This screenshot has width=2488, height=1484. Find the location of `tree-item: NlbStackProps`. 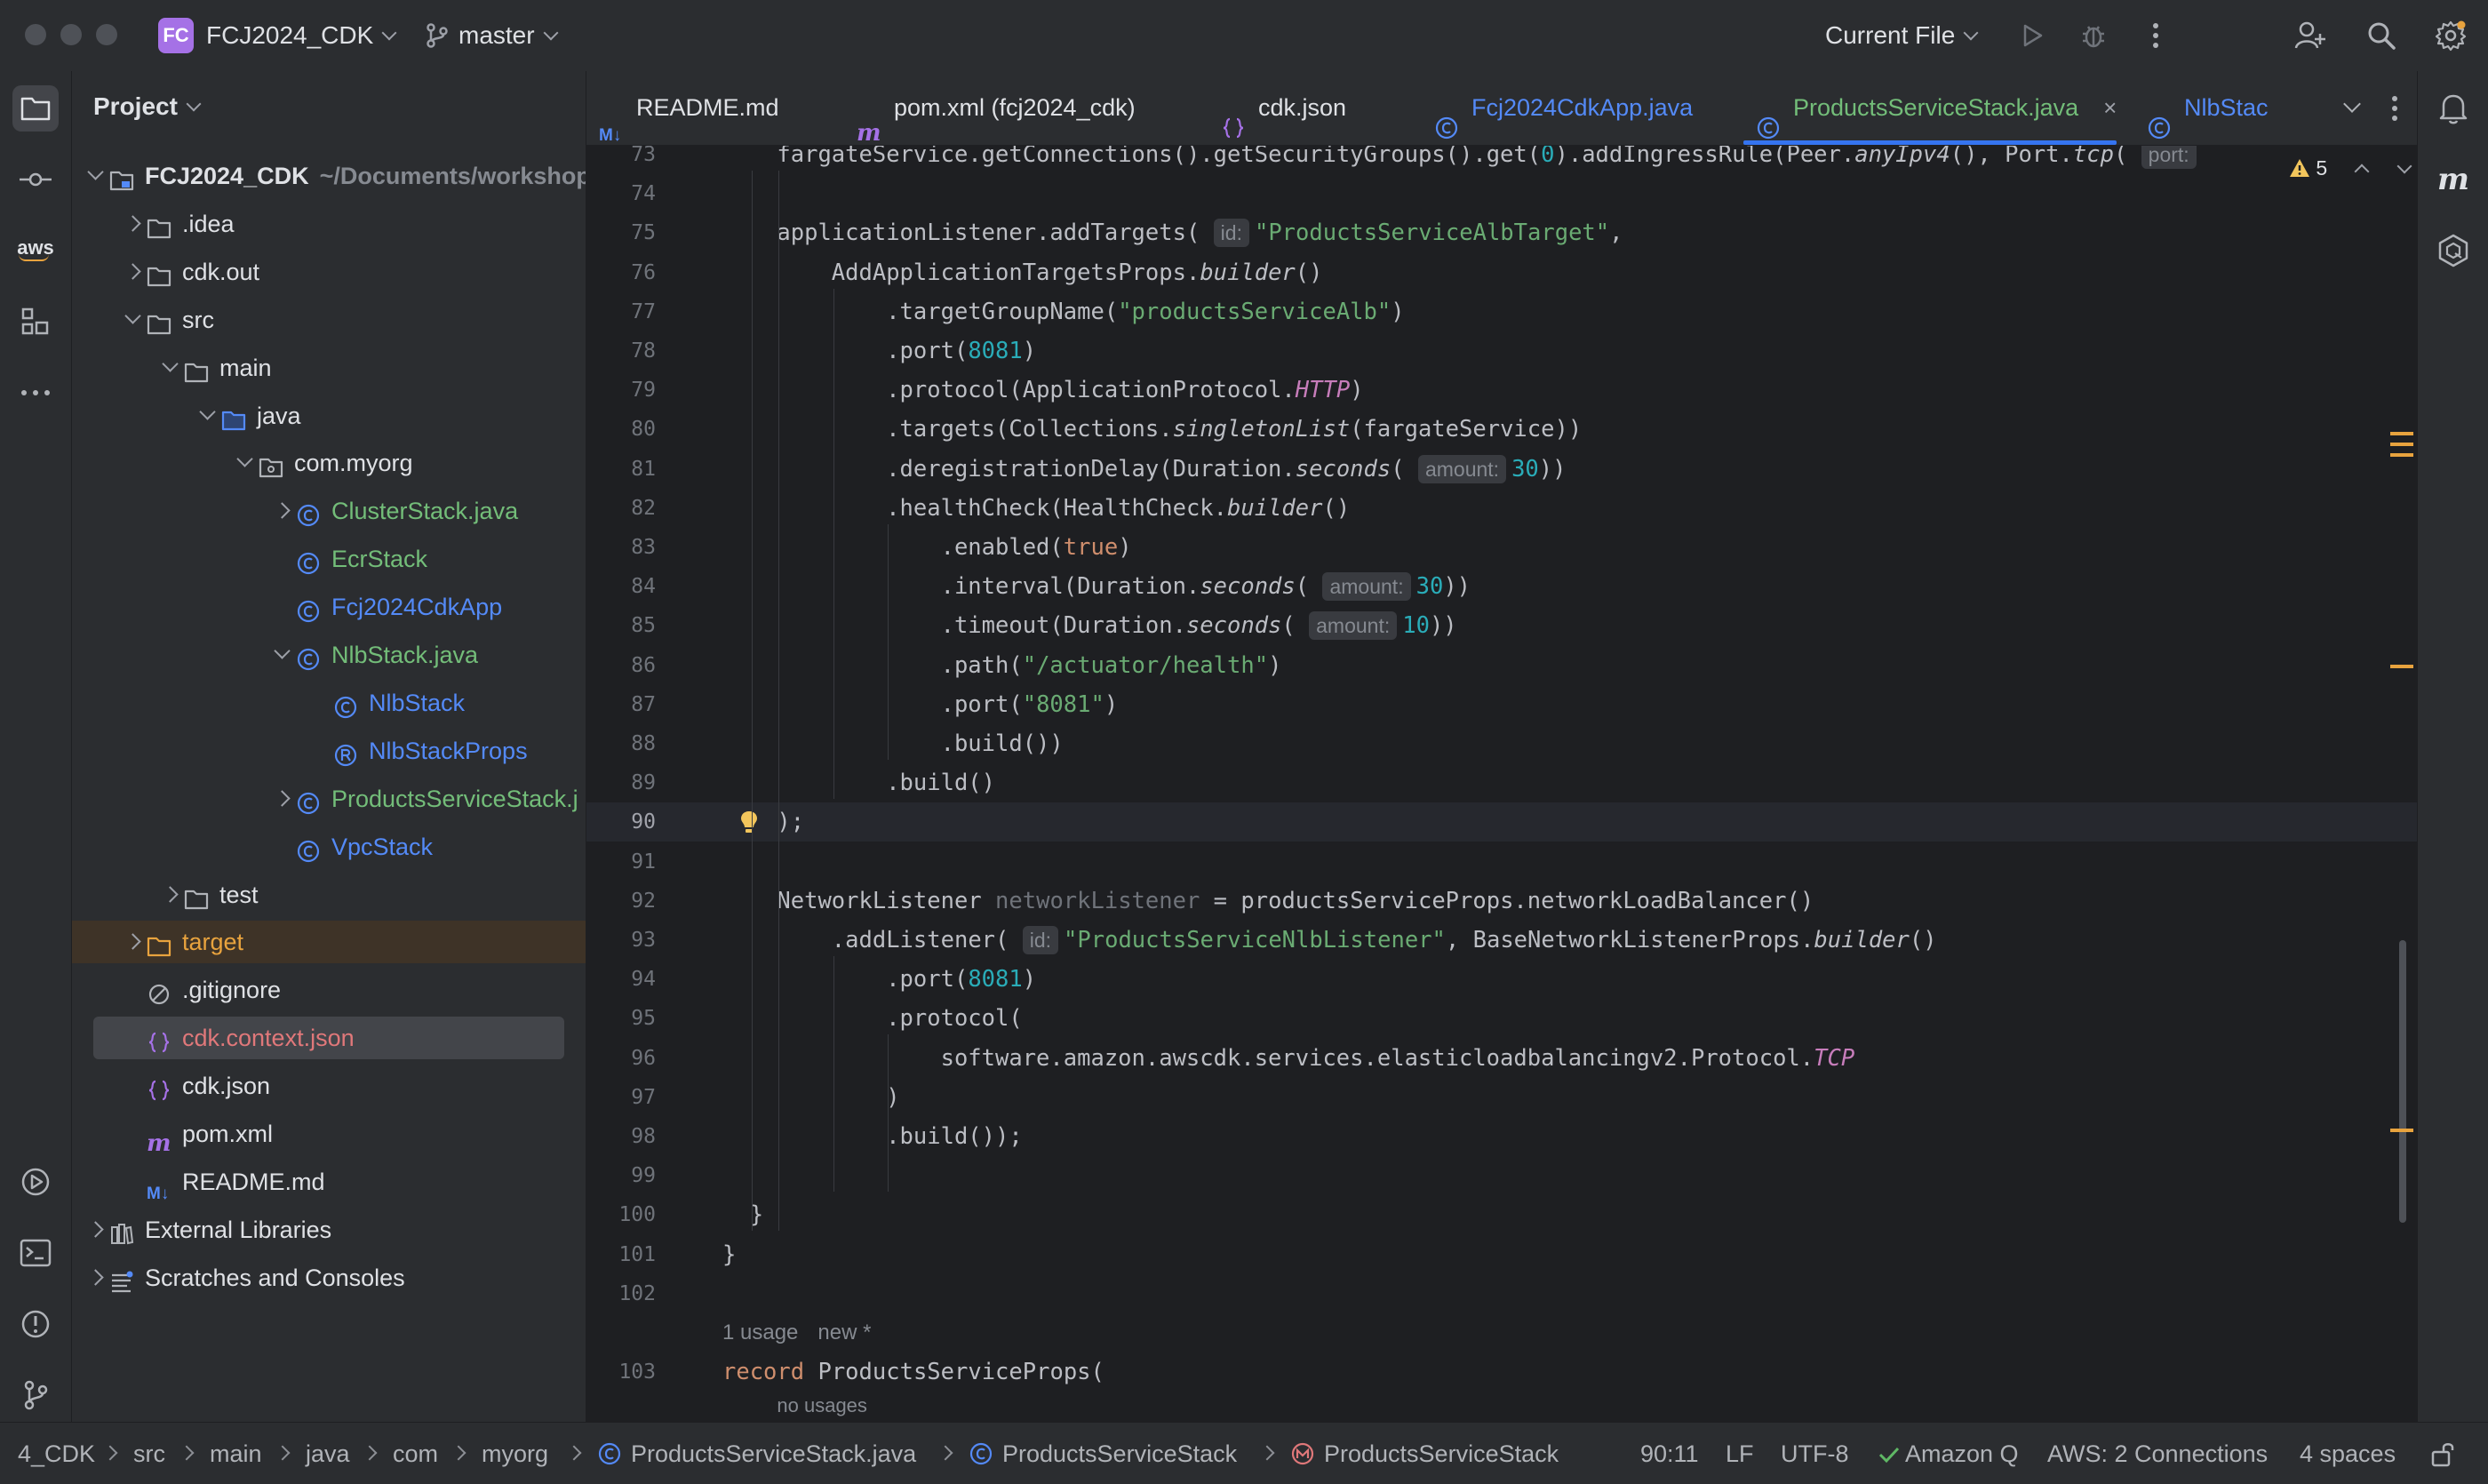

tree-item: NlbStackProps is located at coordinates (329, 751).